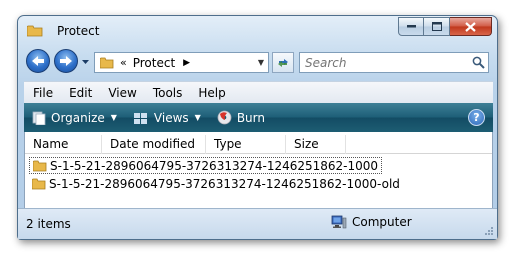  What do you see at coordinates (167, 93) in the screenshot?
I see `menu-tools: Tools` at bounding box center [167, 93].